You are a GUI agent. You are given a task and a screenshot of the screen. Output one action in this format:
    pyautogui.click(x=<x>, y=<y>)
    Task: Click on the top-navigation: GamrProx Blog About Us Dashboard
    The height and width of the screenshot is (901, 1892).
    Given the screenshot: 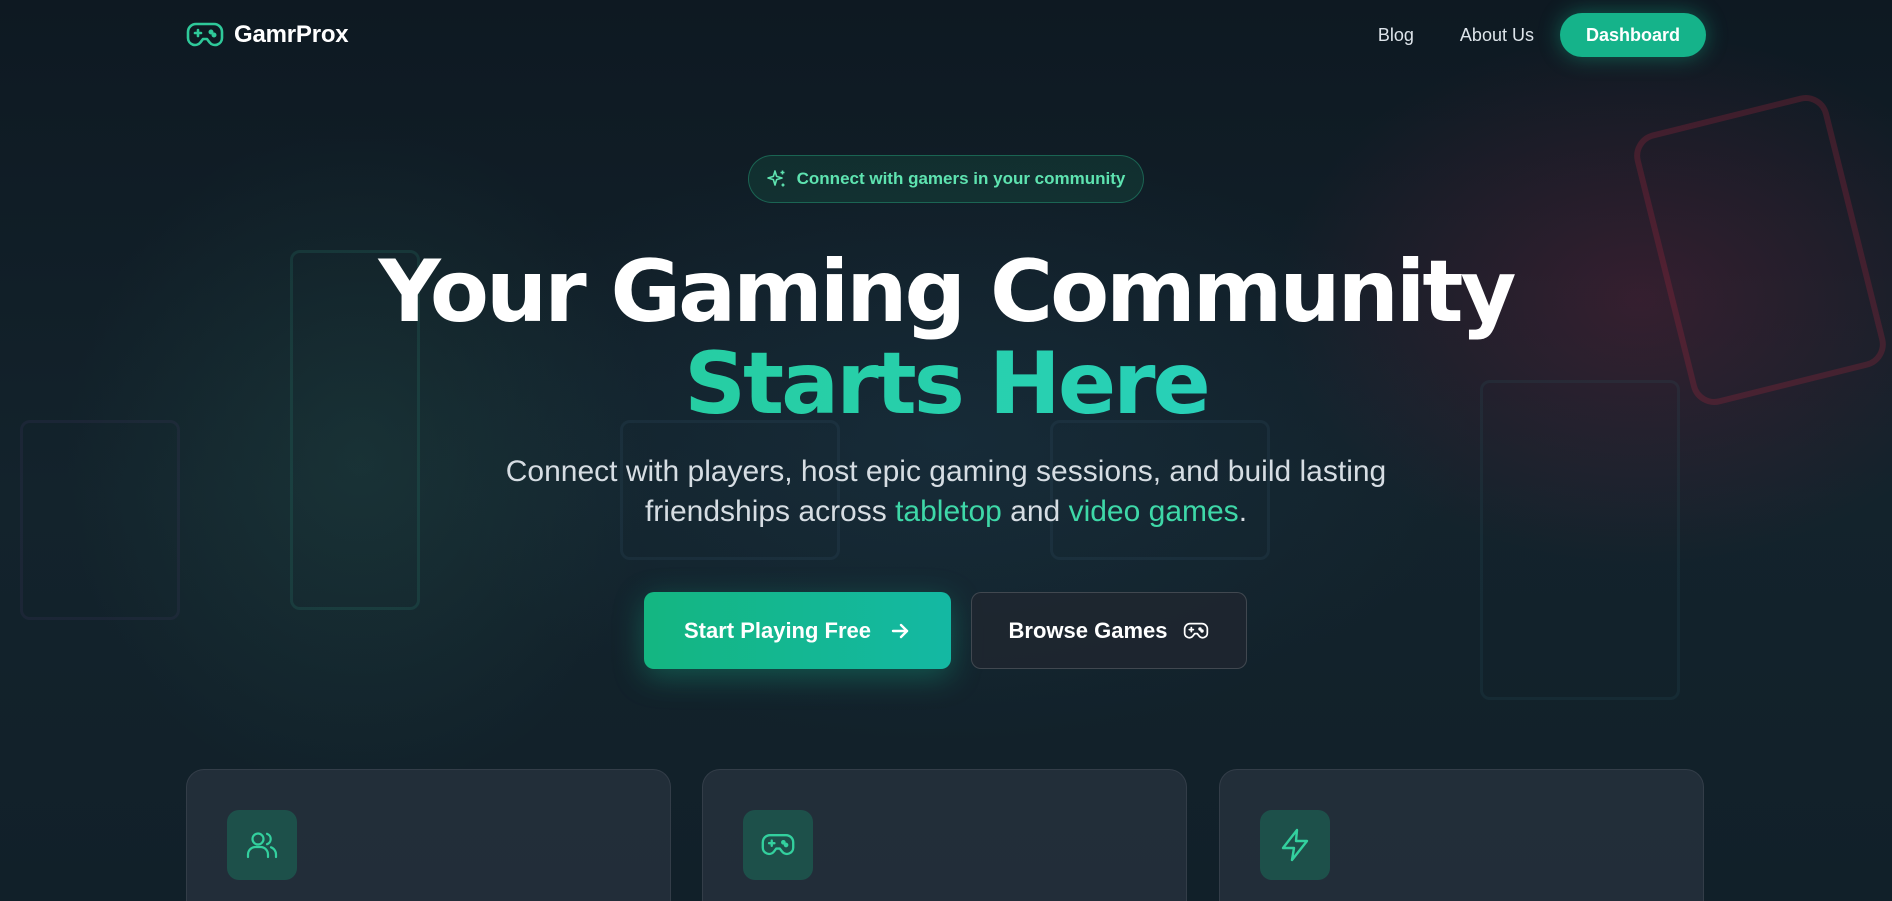 What is the action you would take?
    pyautogui.click(x=946, y=36)
    